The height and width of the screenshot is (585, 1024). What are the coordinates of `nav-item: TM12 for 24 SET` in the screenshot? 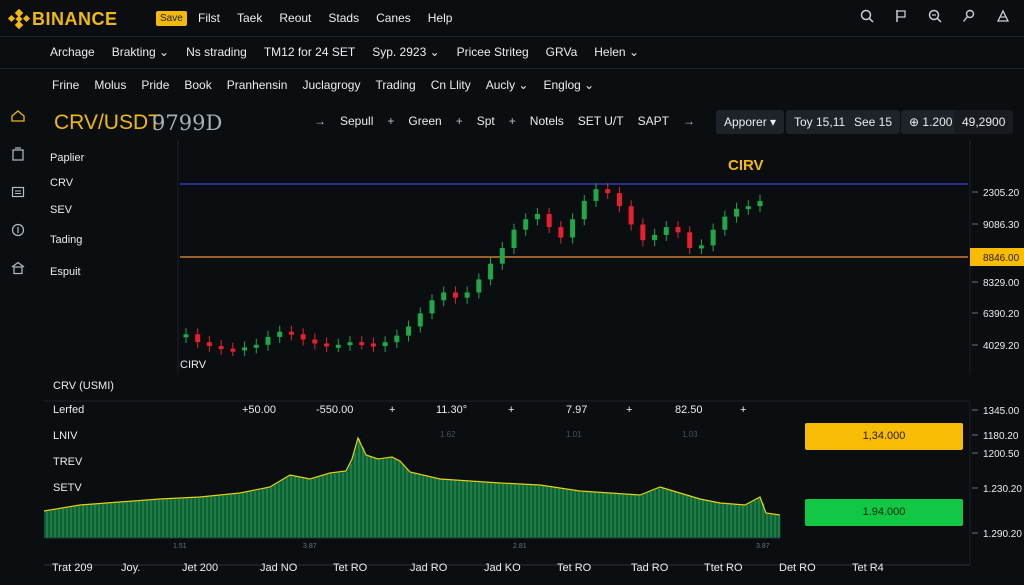 It's located at (309, 52).